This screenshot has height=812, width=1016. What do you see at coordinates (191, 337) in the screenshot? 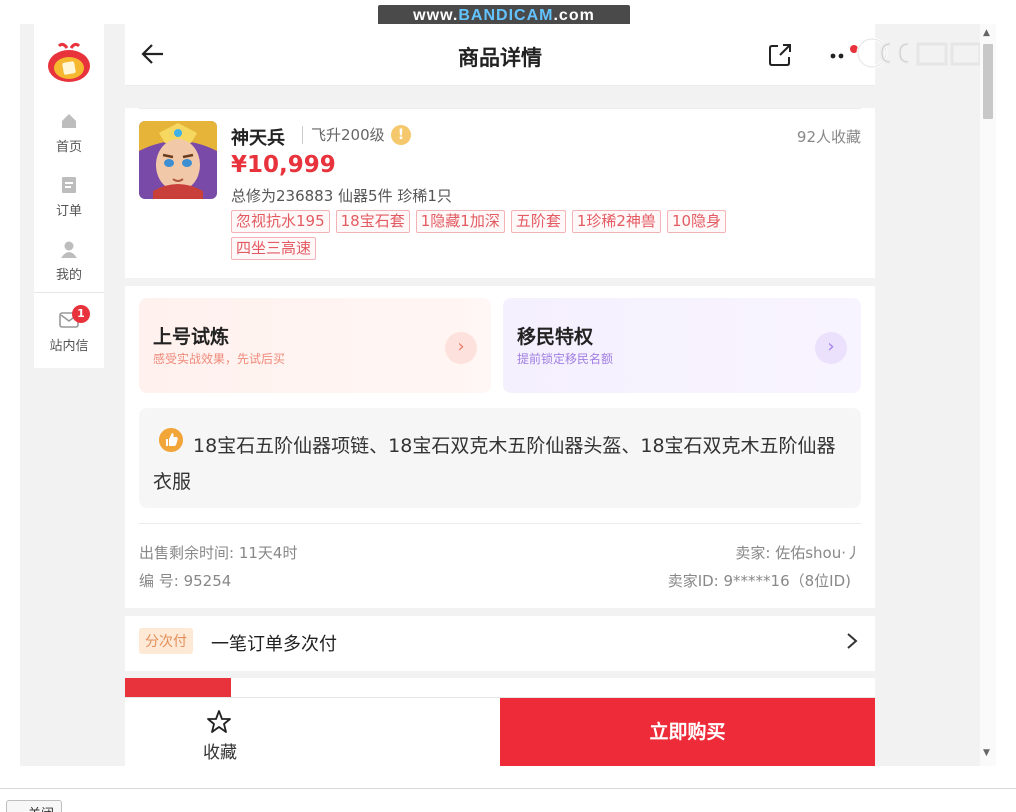
I see `promo-title: 上号试炼` at bounding box center [191, 337].